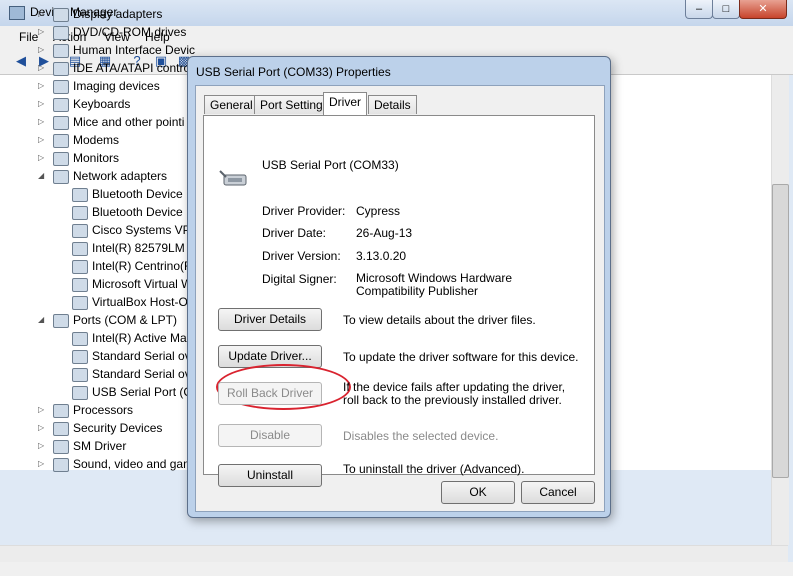 This screenshot has height=576, width=793. What do you see at coordinates (145, 248) in the screenshot?
I see `tree-item-label: Intel(R) 82579LM G` at bounding box center [145, 248].